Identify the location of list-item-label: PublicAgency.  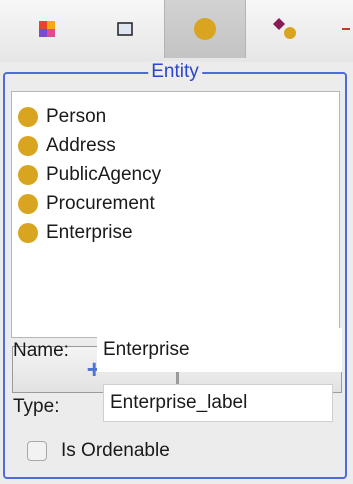
(104, 174).